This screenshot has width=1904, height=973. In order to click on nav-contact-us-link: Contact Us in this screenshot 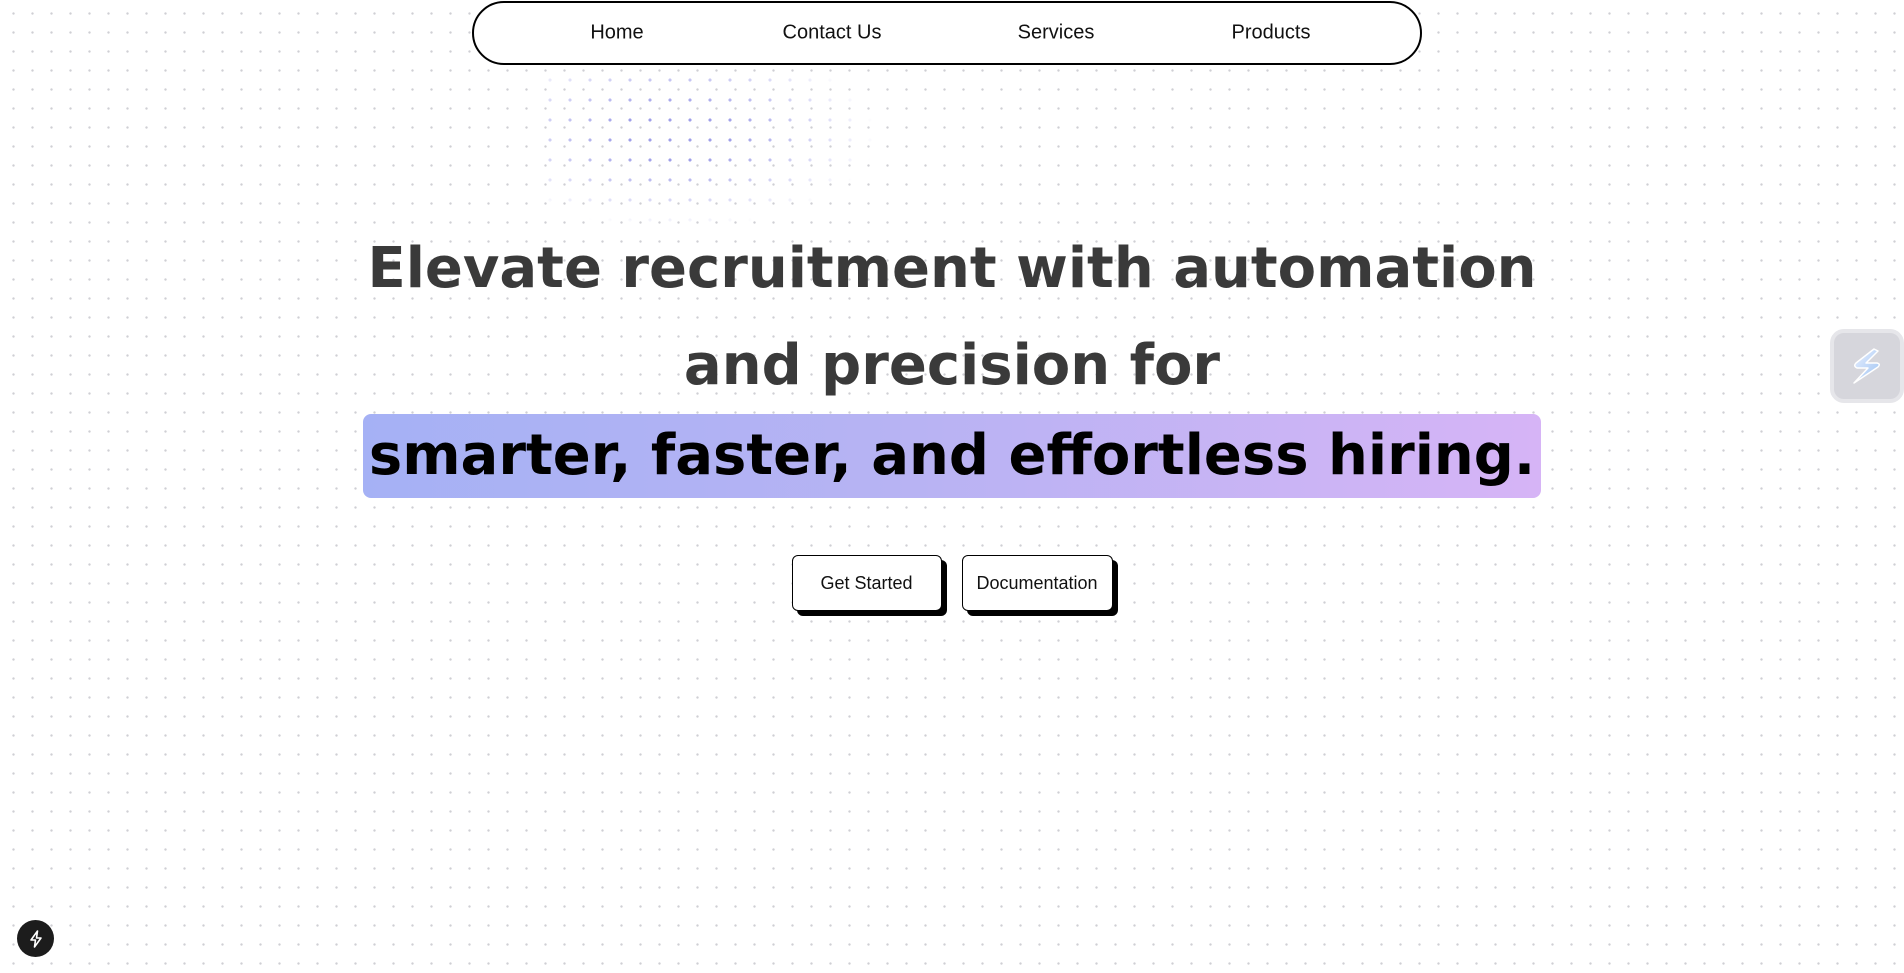, I will do `click(832, 33)`.